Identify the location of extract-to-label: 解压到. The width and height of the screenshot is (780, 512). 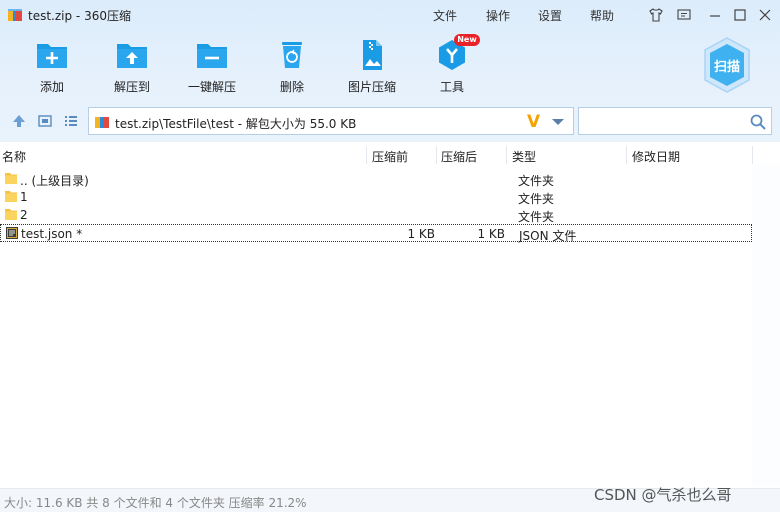
(131, 87).